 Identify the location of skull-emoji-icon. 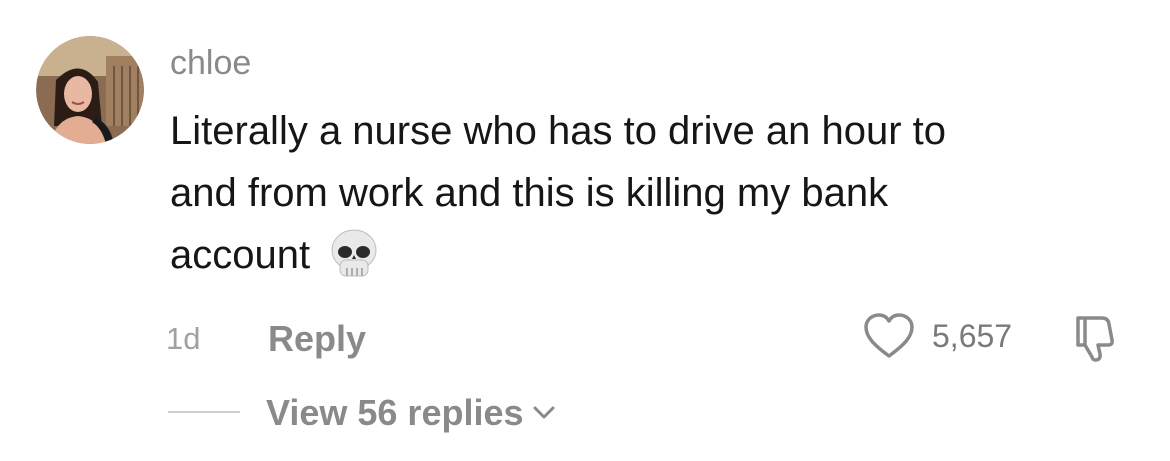
(354, 255).